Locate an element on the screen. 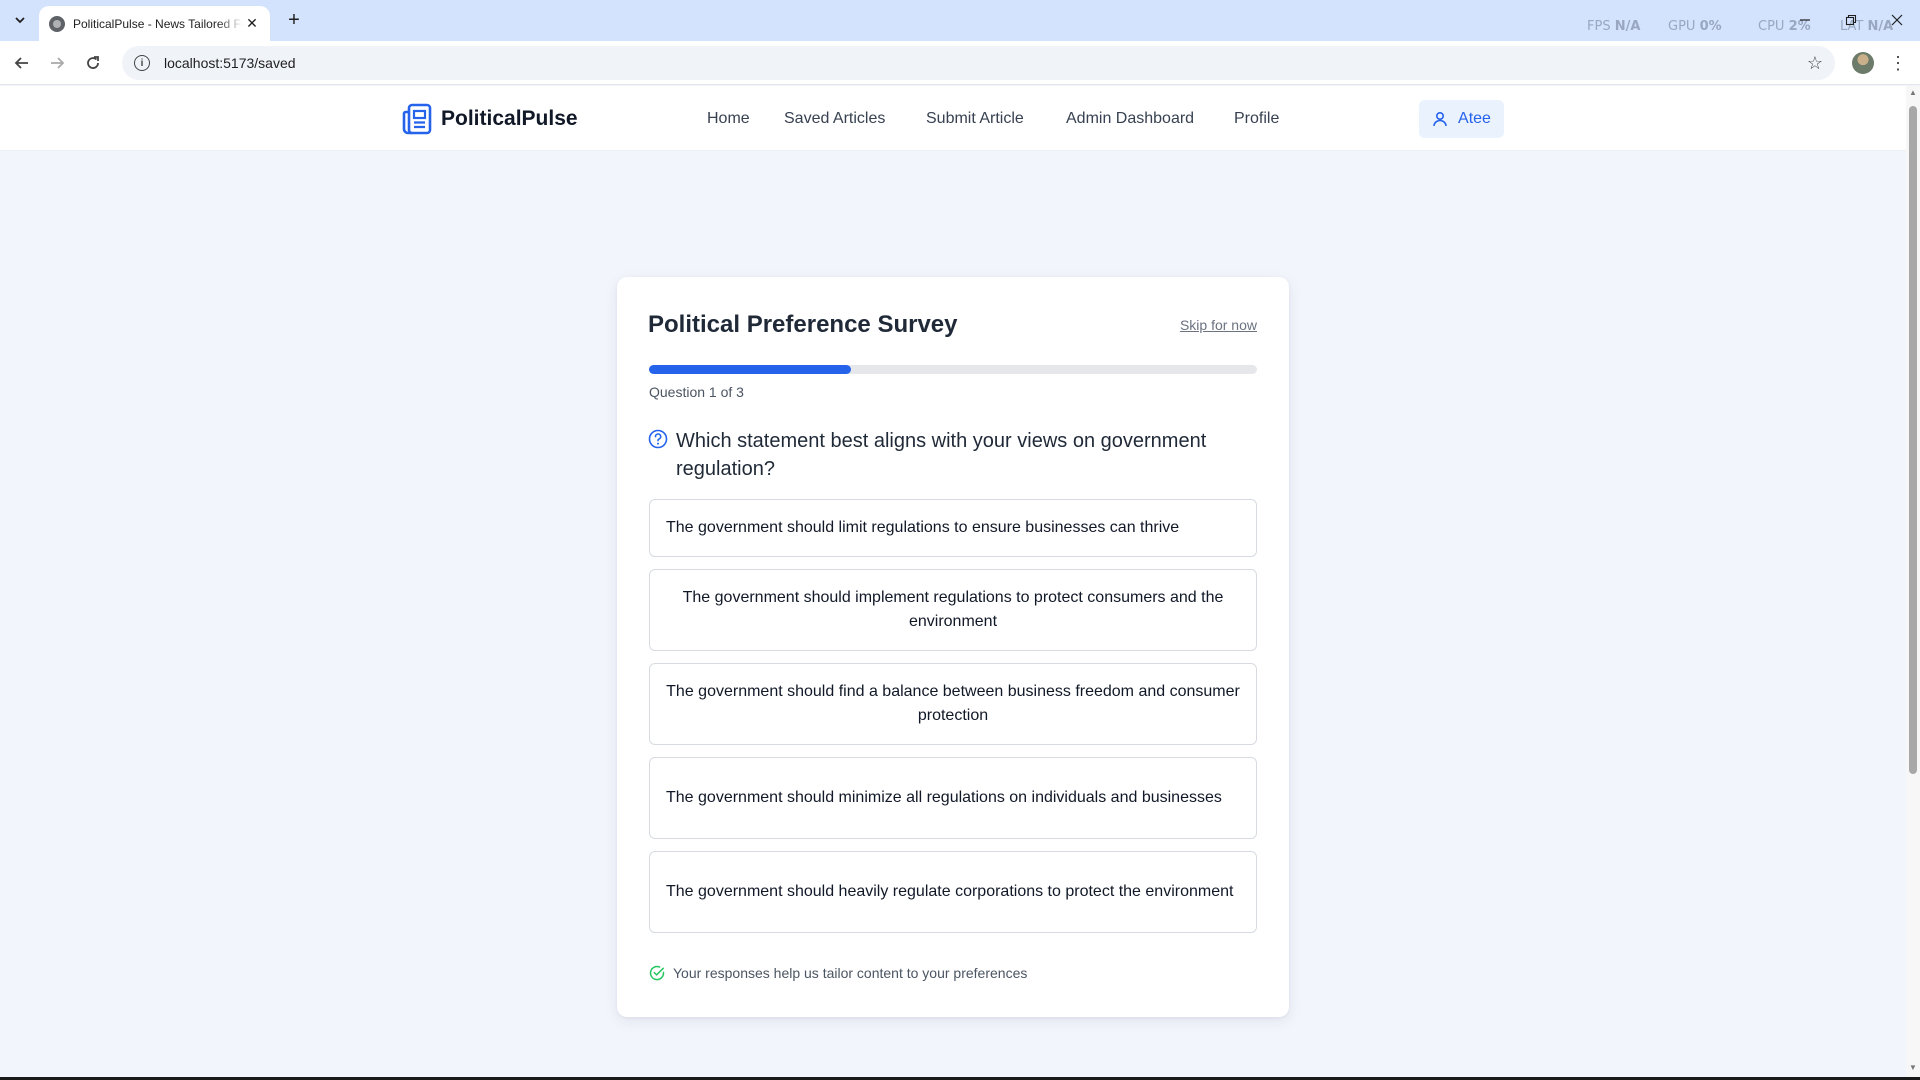 Image resolution: width=1920 pixels, height=1080 pixels. browser-tab: PoliticalPulse - News Tailored For You ✕ is located at coordinates (154, 23).